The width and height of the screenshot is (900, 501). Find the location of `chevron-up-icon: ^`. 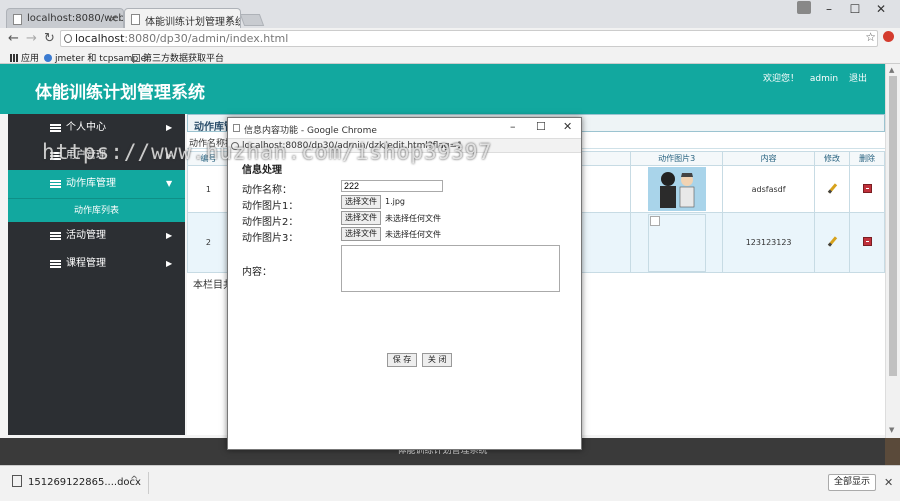

chevron-up-icon: ^ is located at coordinates (134, 480).